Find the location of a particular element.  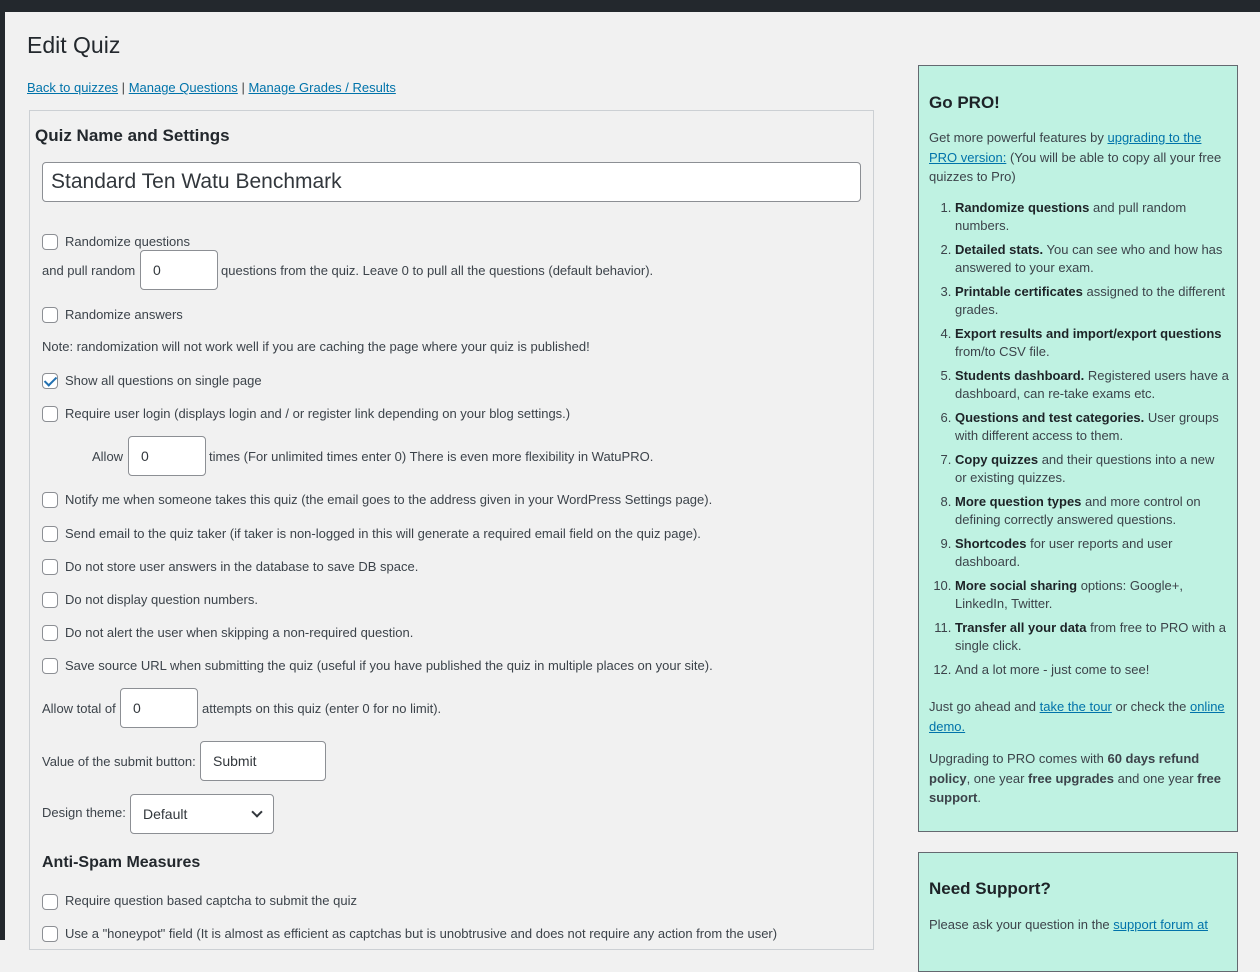

settings-heading: Quiz Name and Settings is located at coordinates (132, 135).